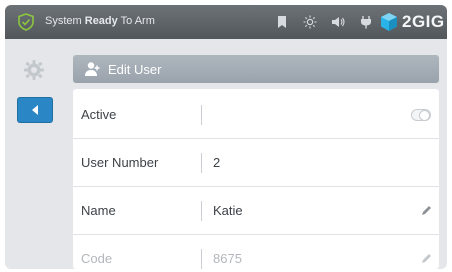  What do you see at coordinates (228, 210) in the screenshot?
I see `name-value: Katie` at bounding box center [228, 210].